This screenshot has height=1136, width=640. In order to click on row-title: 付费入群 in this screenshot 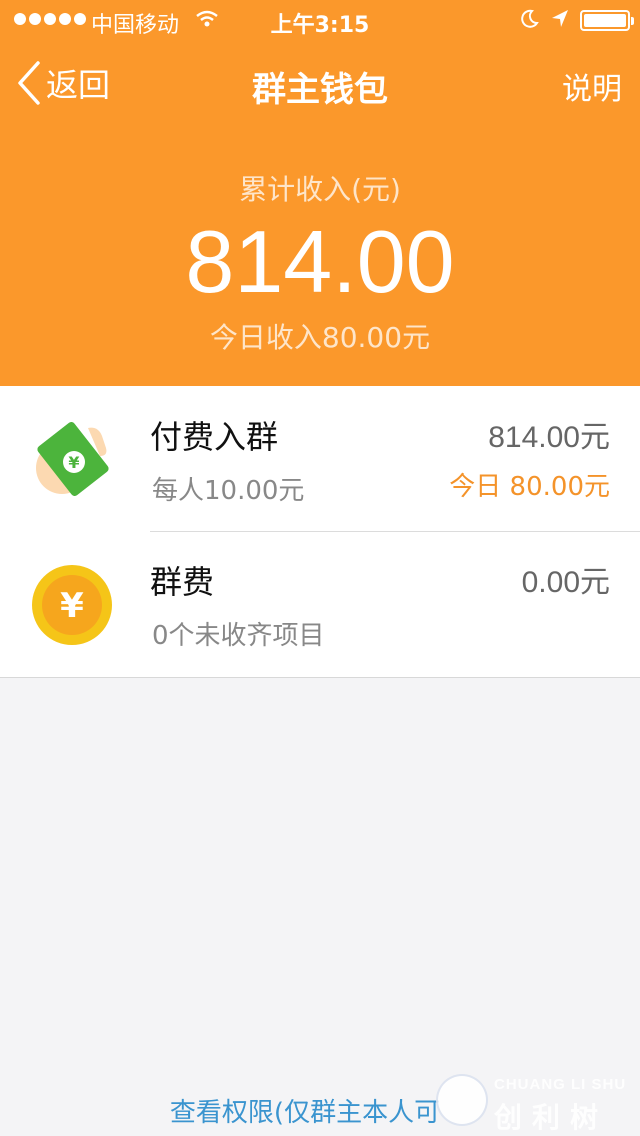, I will do `click(214, 437)`.